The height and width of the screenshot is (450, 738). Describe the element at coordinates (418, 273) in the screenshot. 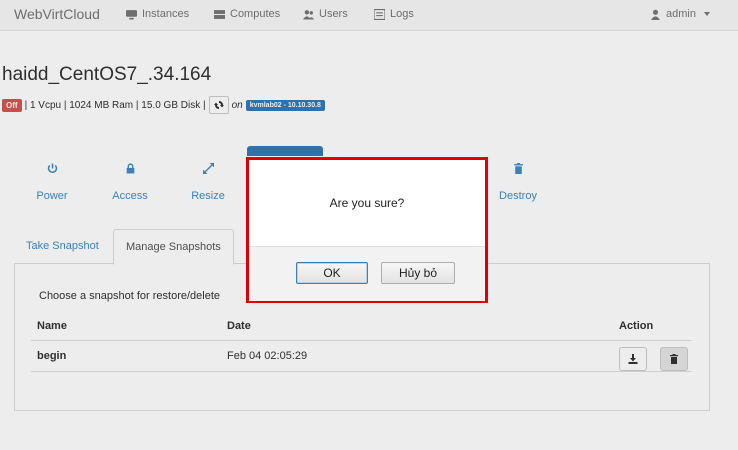

I see `cancel-button: Hủy bỏ` at that location.